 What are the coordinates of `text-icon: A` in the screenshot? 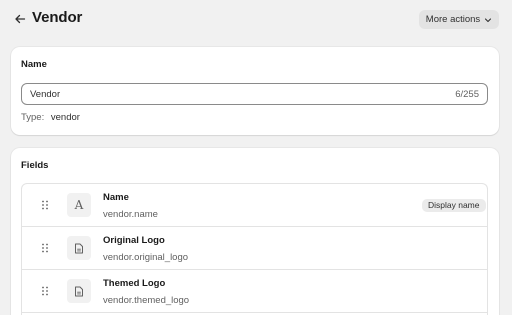 It's located at (79, 205).